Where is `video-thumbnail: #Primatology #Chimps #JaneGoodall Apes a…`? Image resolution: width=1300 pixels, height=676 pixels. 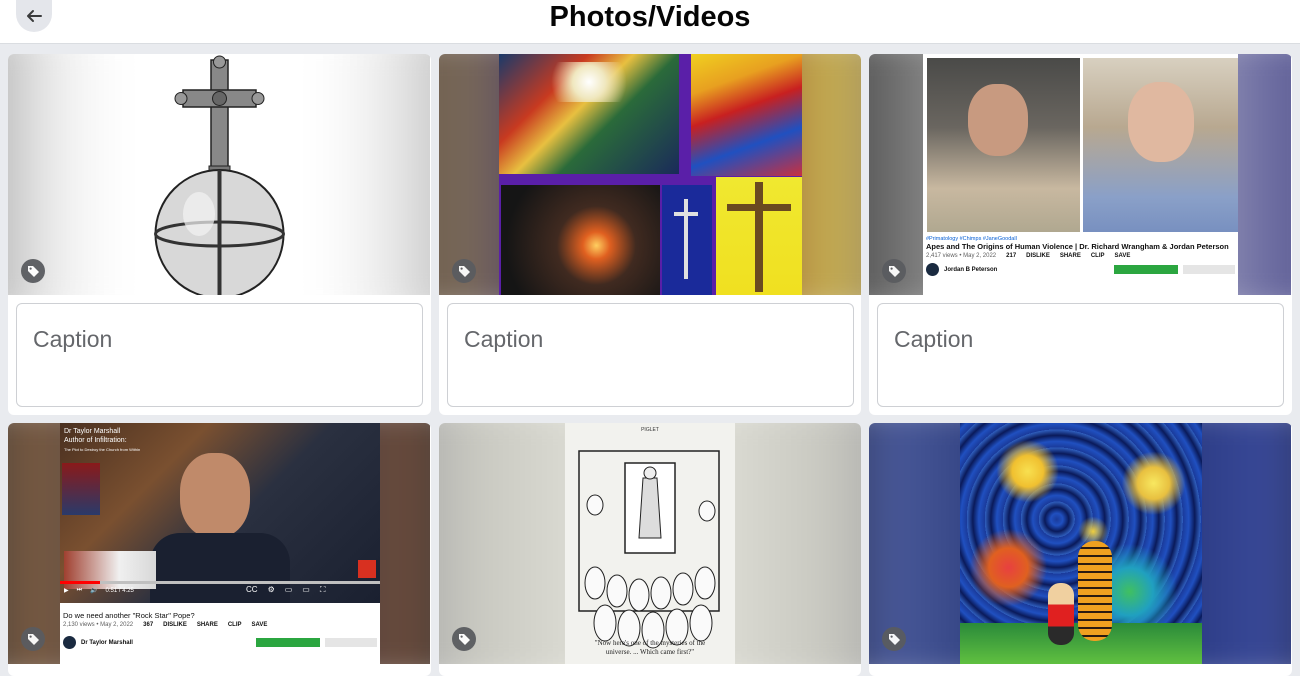 video-thumbnail: #Primatology #Chimps #JaneGoodall Apes a… is located at coordinates (1080, 174).